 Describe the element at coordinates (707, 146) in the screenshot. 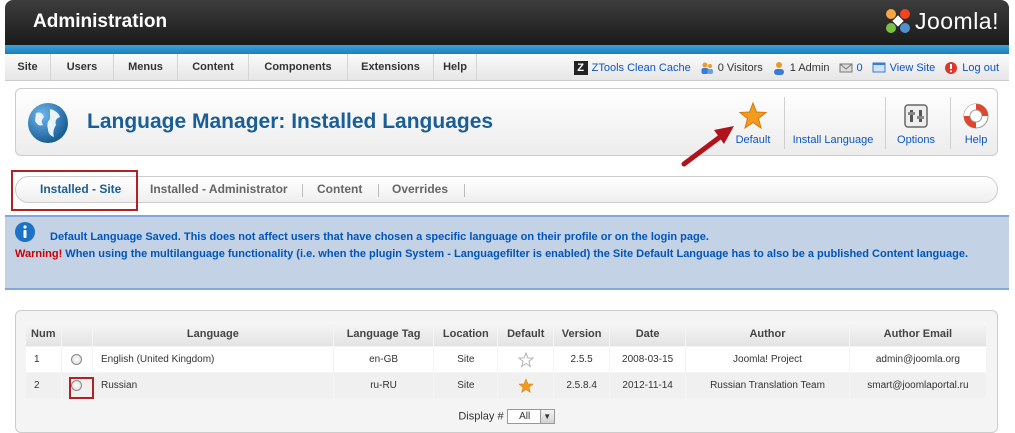

I see `annotation-arrow-icon` at that location.